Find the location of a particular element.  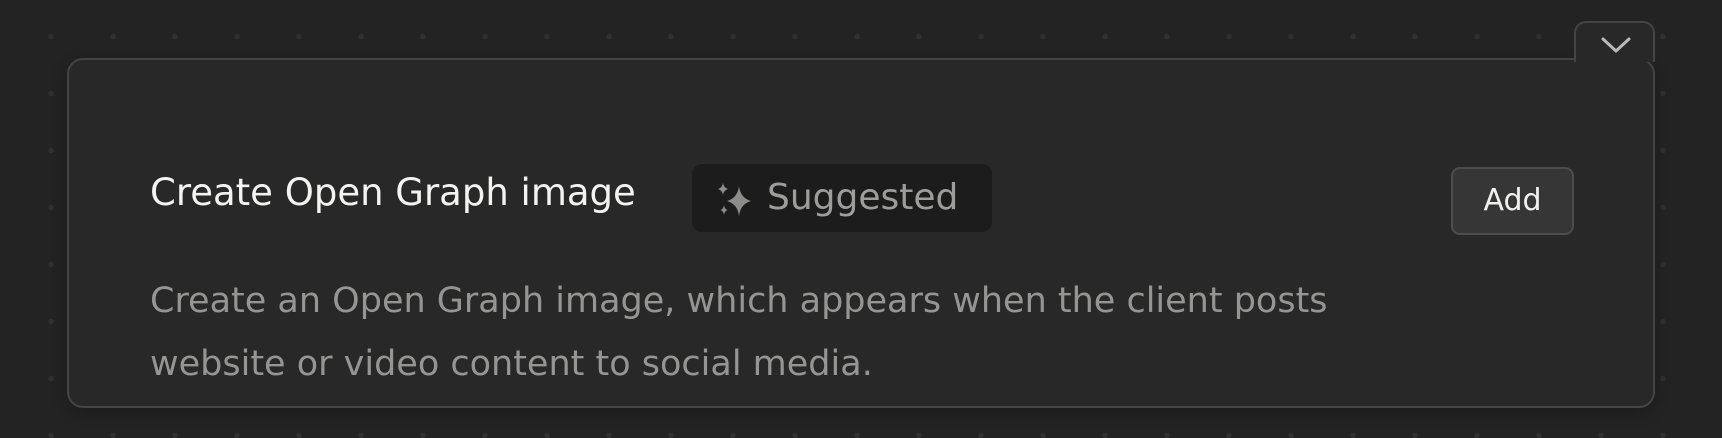

card-title: Create Open Graph image is located at coordinates (393, 192).